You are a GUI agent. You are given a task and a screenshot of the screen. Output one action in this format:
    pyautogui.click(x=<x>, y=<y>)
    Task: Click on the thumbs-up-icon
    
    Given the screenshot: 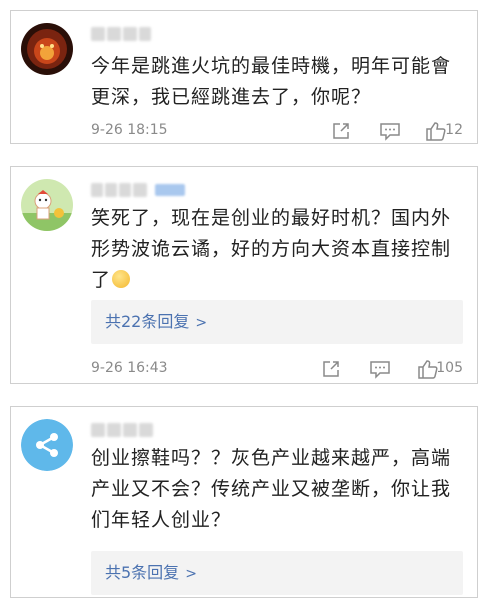 What is the action you would take?
    pyautogui.click(x=436, y=131)
    